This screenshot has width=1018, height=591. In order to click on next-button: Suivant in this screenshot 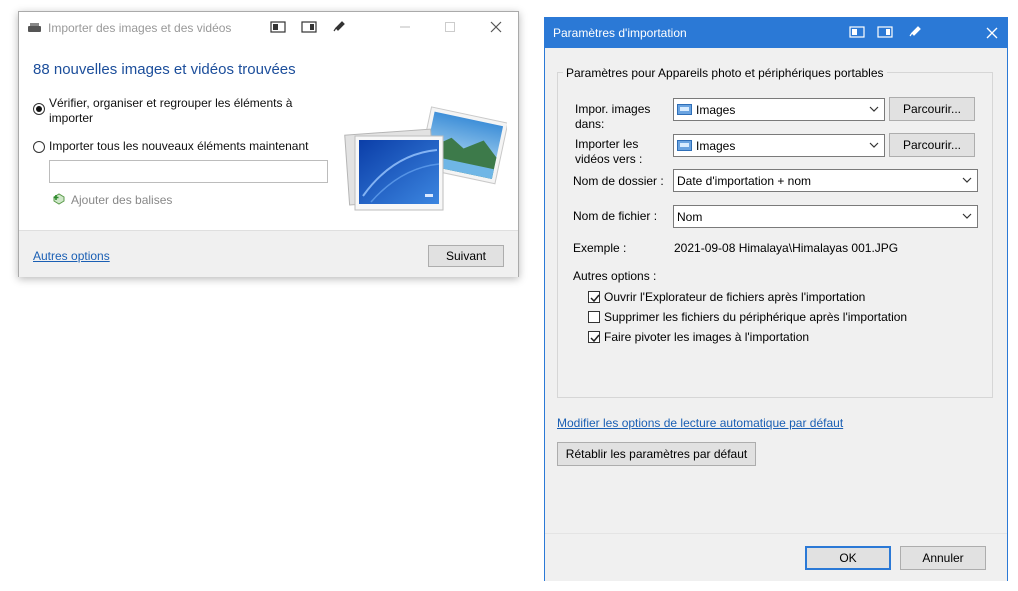, I will do `click(466, 256)`.